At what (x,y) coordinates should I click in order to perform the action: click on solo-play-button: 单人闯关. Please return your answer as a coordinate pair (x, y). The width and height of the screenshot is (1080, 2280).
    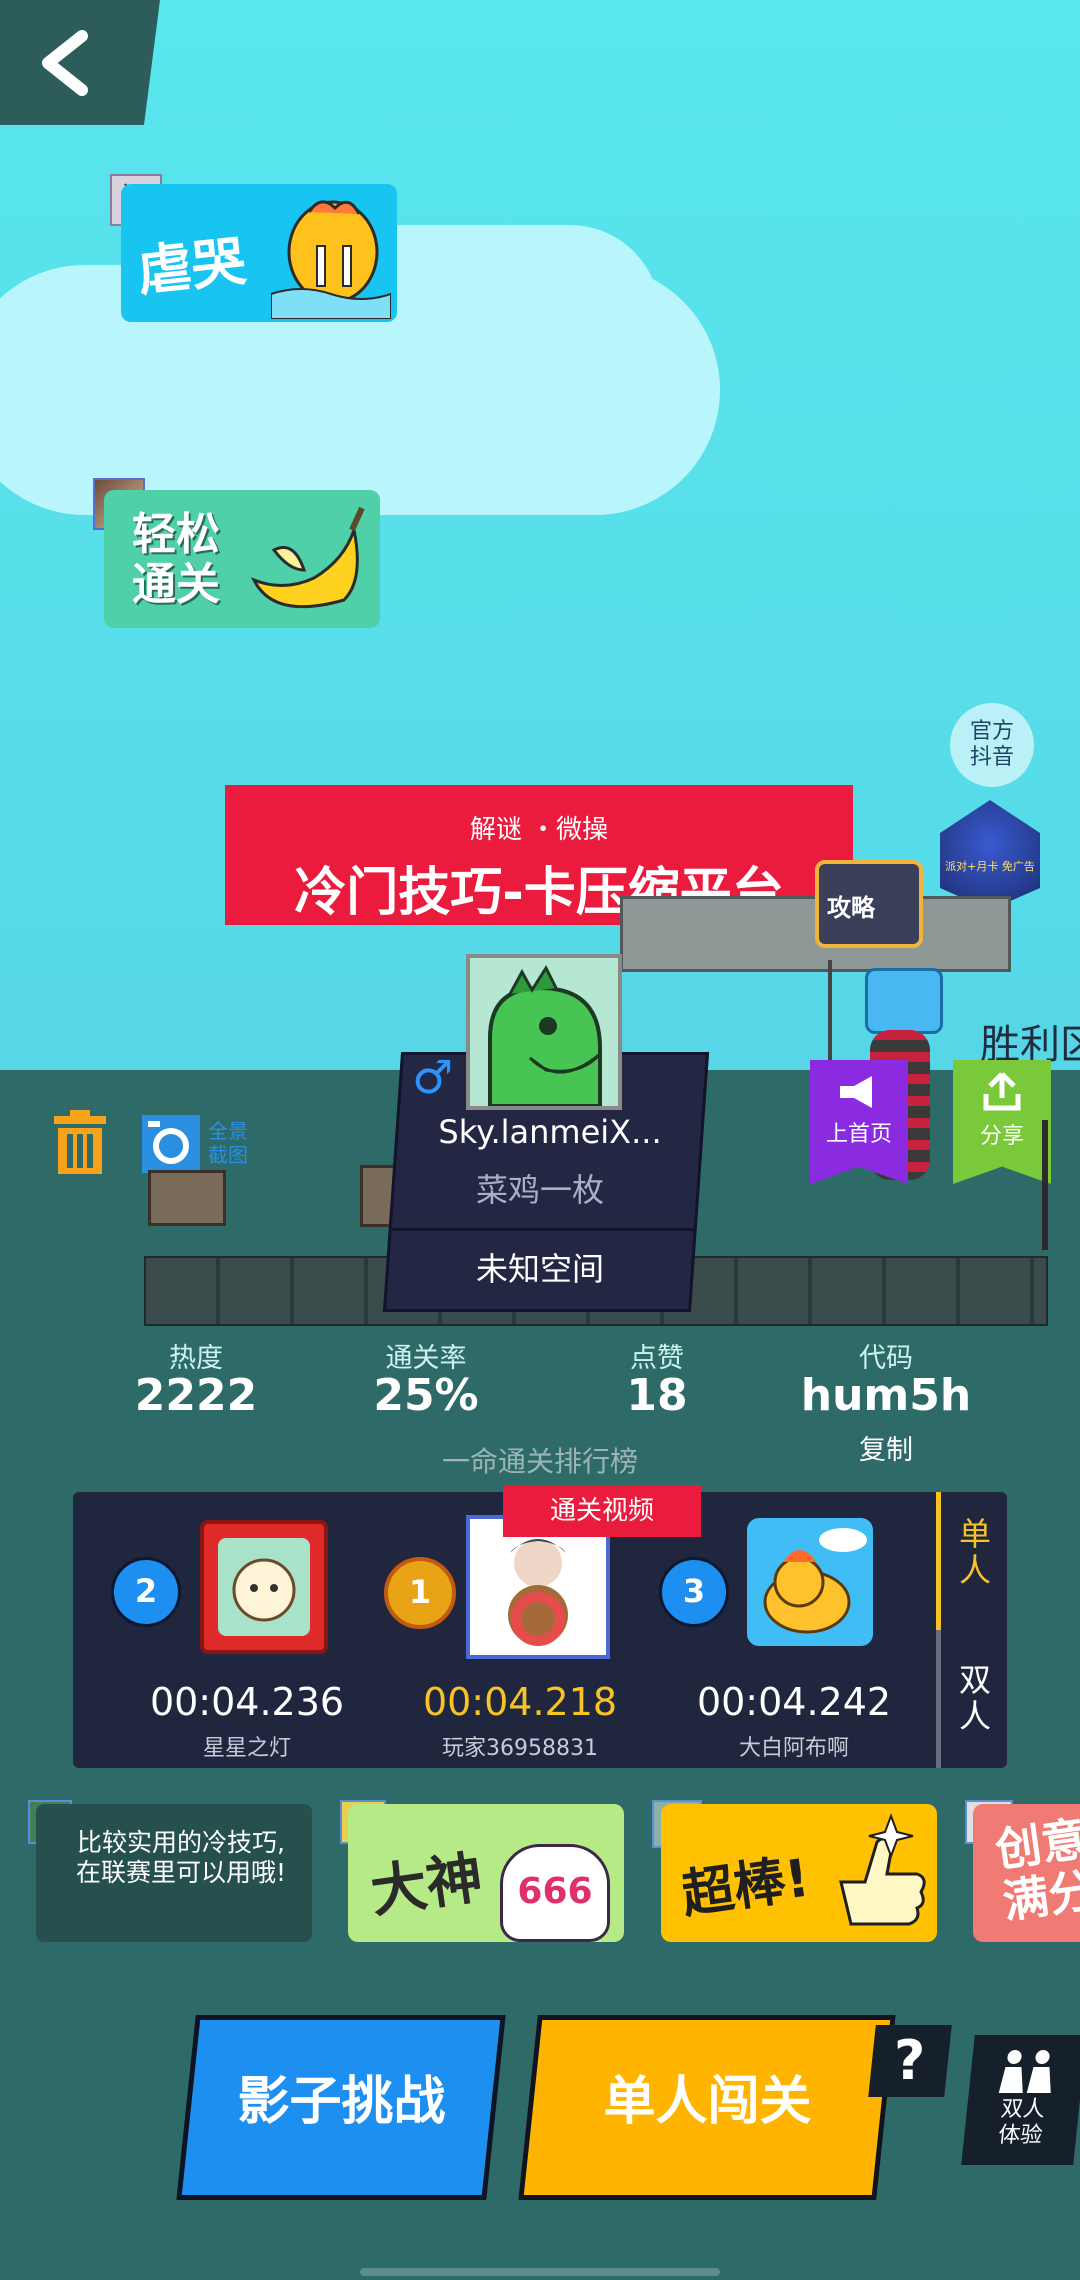
    Looking at the image, I should click on (707, 2107).